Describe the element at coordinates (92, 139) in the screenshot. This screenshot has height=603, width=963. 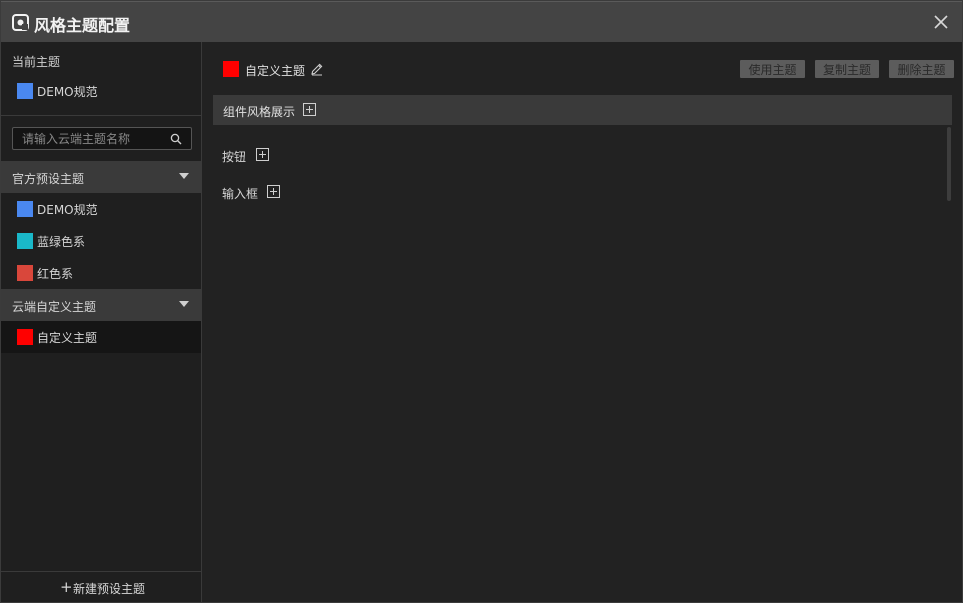
I see `theme-search-input` at that location.